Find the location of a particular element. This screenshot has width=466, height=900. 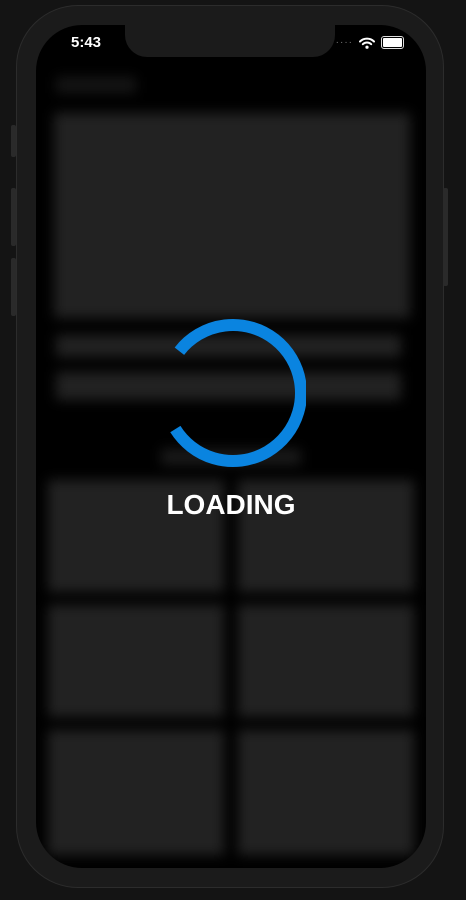

mute-switch is located at coordinates (13, 141).